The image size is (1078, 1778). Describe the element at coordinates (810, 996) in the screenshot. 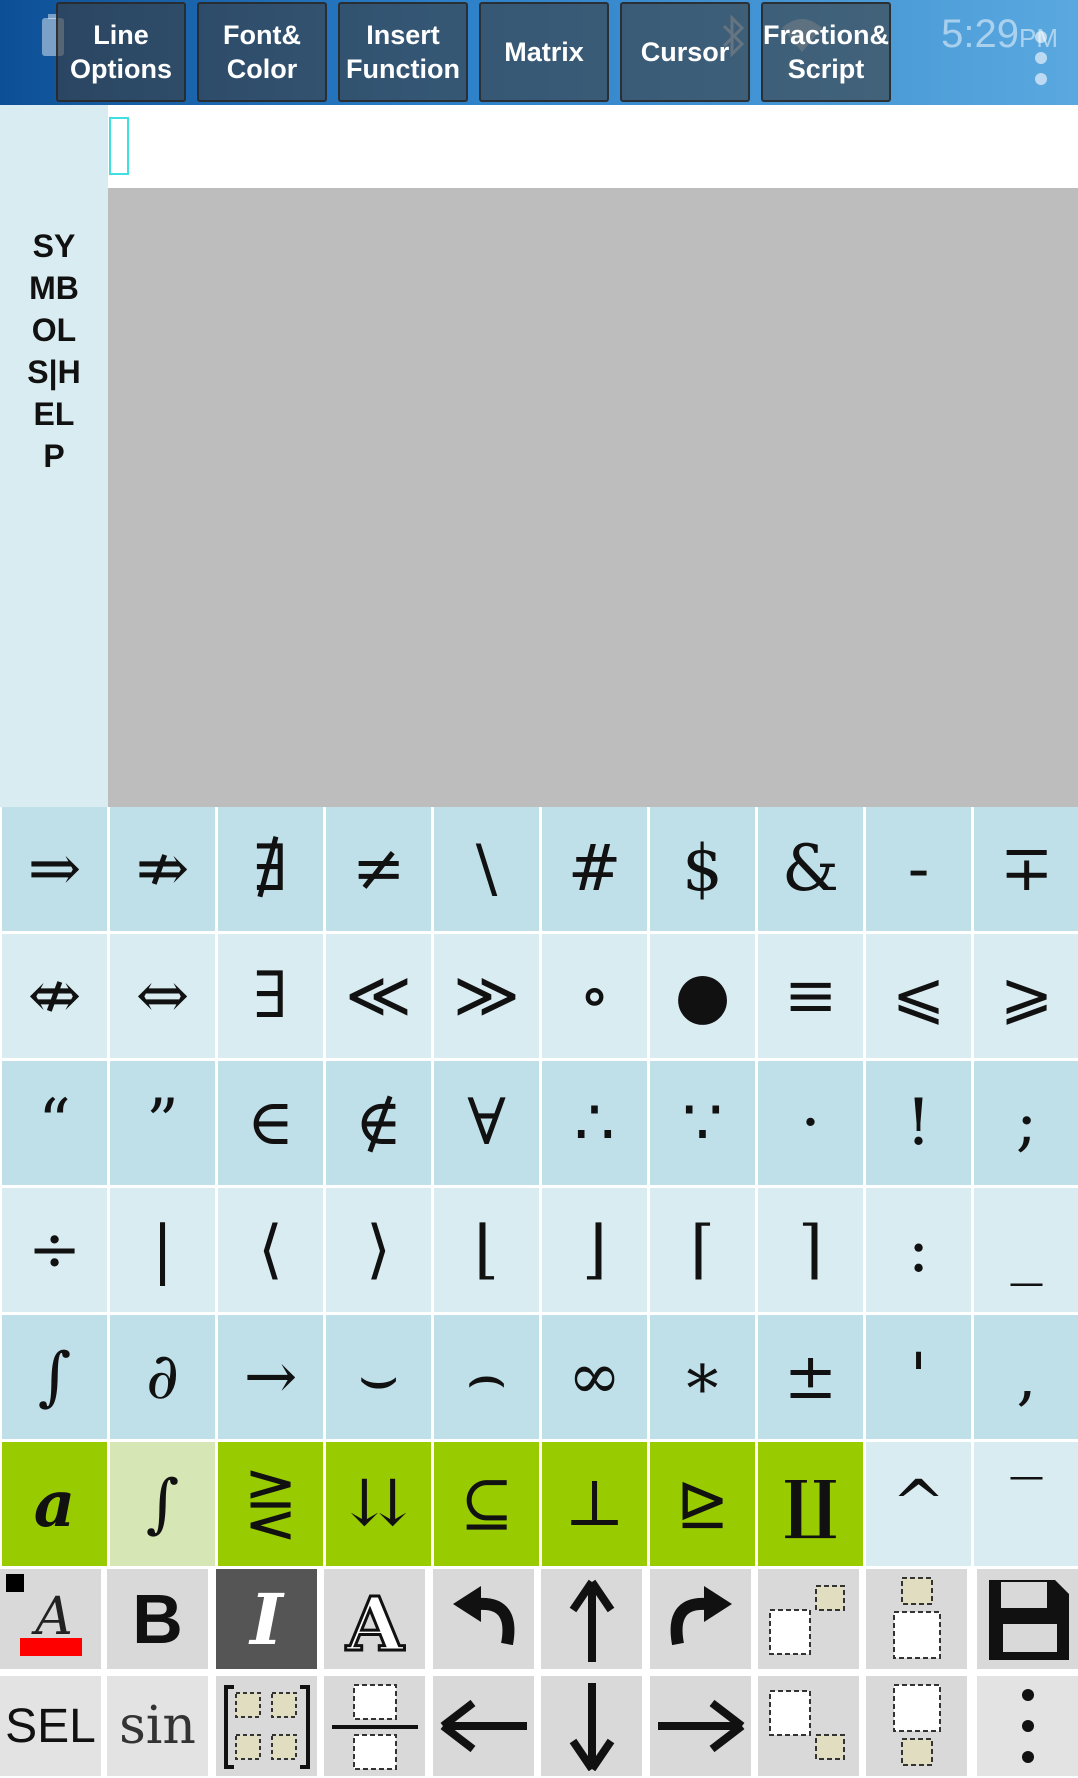

I see `symbol-key: ≡` at that location.